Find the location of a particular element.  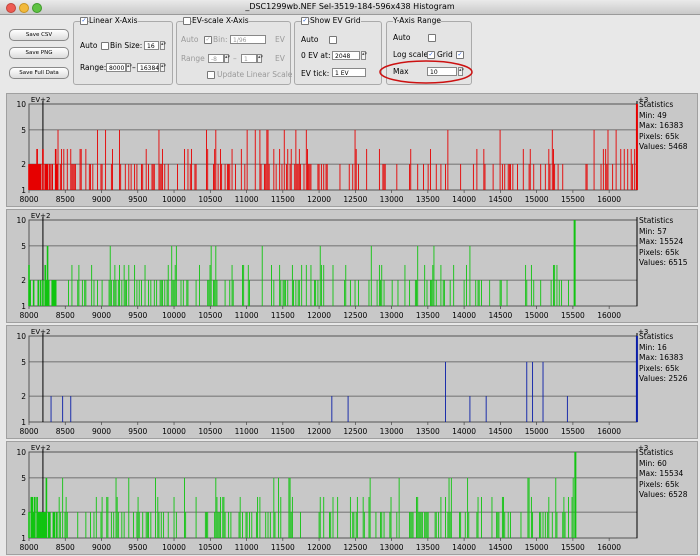

grid-label: Grid is located at coordinates (445, 54).